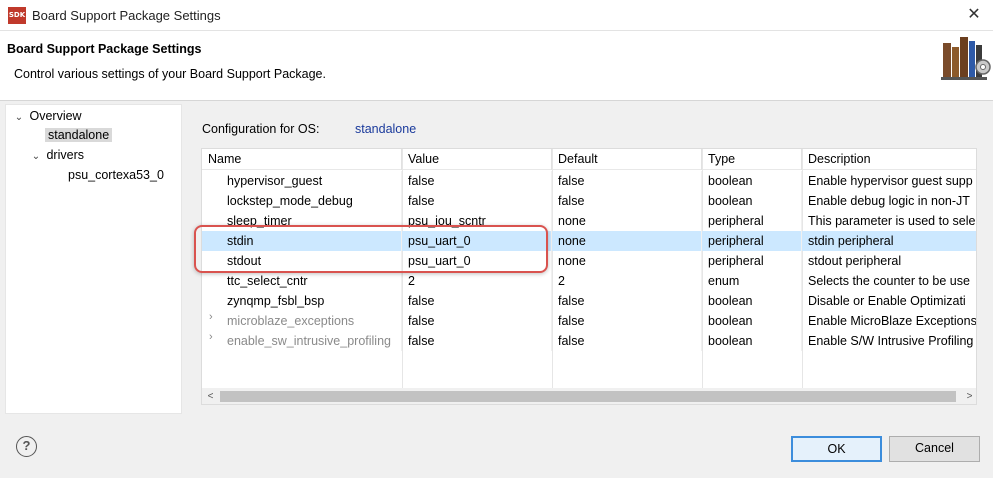  Describe the element at coordinates (627, 281) in the screenshot. I see `cell-default: 2` at that location.